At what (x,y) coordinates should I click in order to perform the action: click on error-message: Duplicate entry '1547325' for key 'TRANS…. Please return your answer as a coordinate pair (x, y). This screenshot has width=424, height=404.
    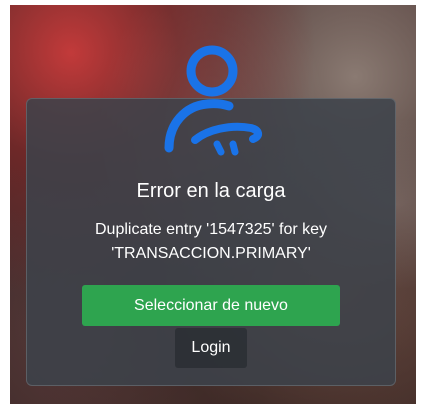
    Looking at the image, I should click on (211, 241).